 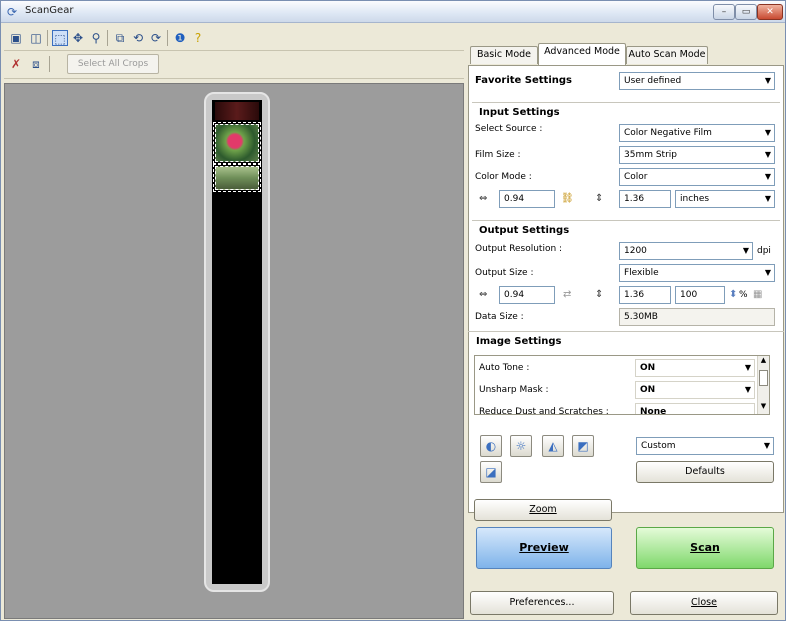 I want to click on dust-scratches-value: None, so click(x=653, y=411).